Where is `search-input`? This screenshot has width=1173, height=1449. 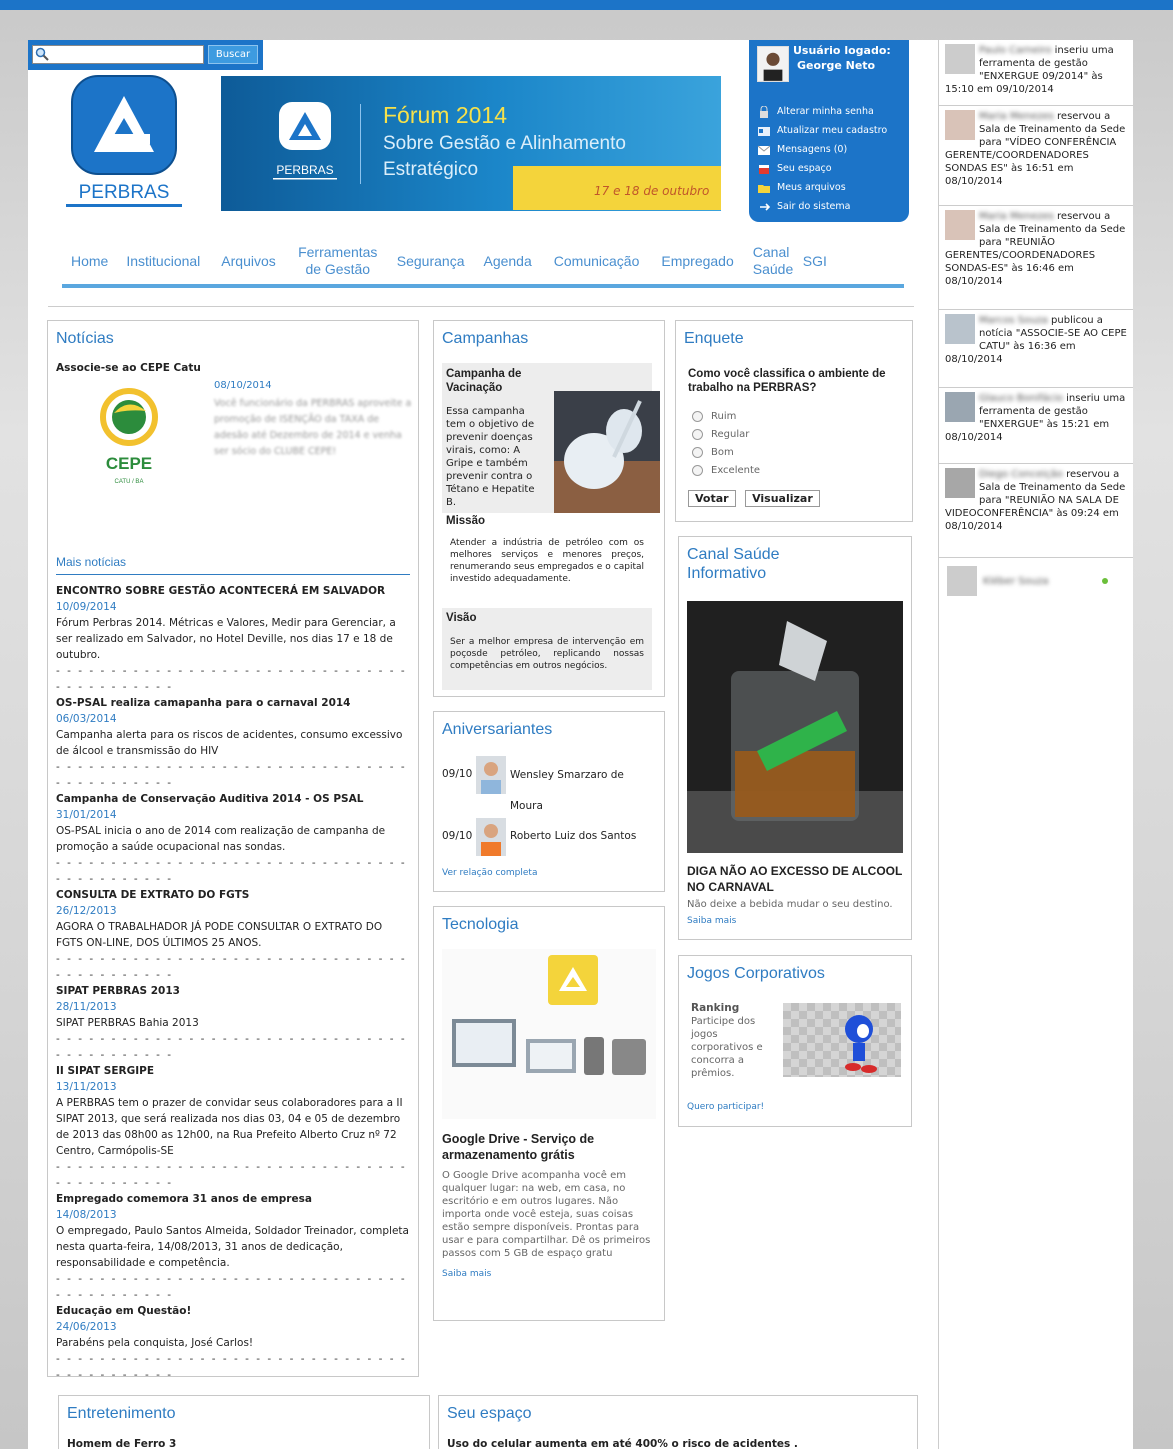 search-input is located at coordinates (118, 54).